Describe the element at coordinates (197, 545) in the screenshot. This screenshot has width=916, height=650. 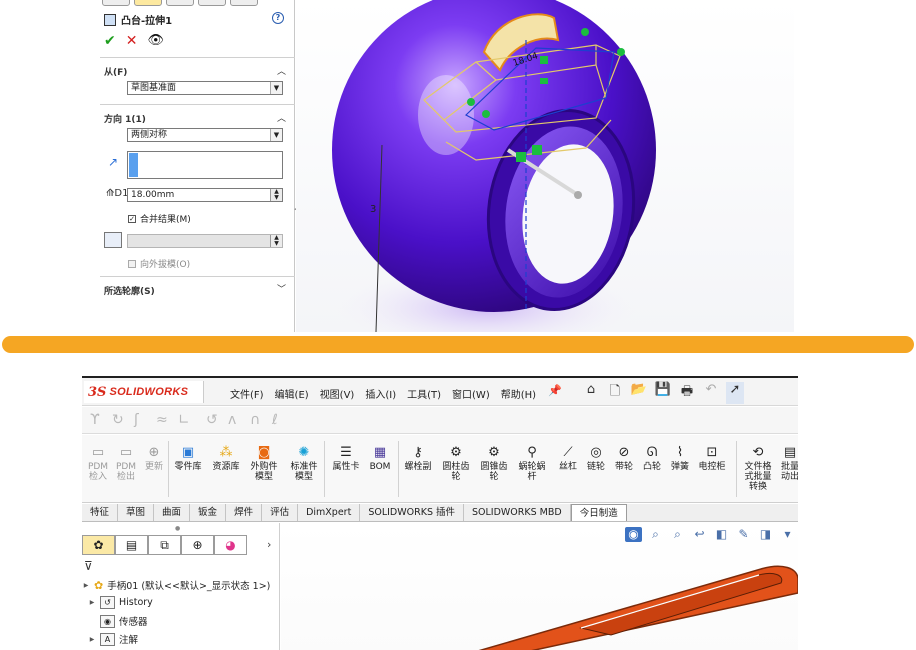
I see `dimxpert-tab-icon: ⊕` at that location.